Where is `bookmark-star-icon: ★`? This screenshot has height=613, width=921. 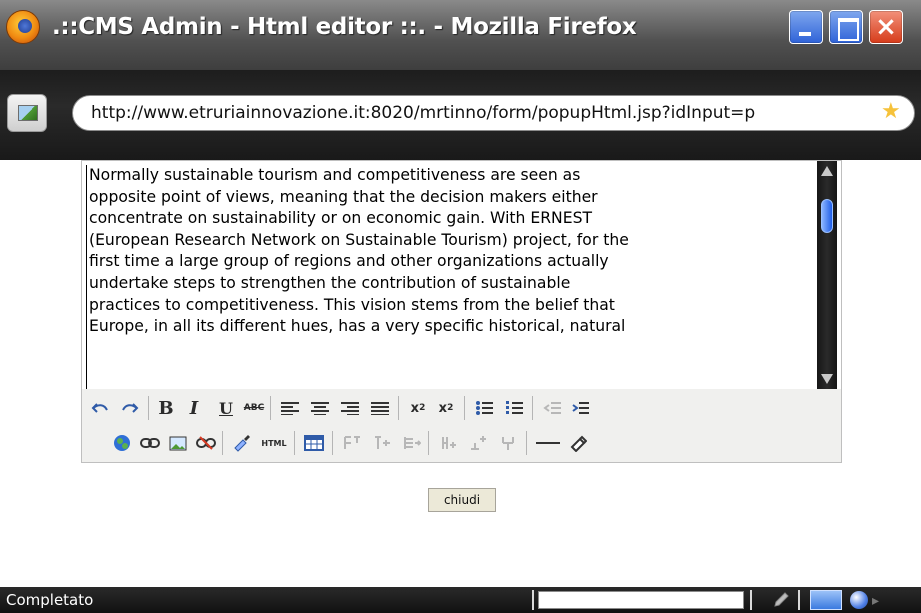 bookmark-star-icon: ★ is located at coordinates (891, 111).